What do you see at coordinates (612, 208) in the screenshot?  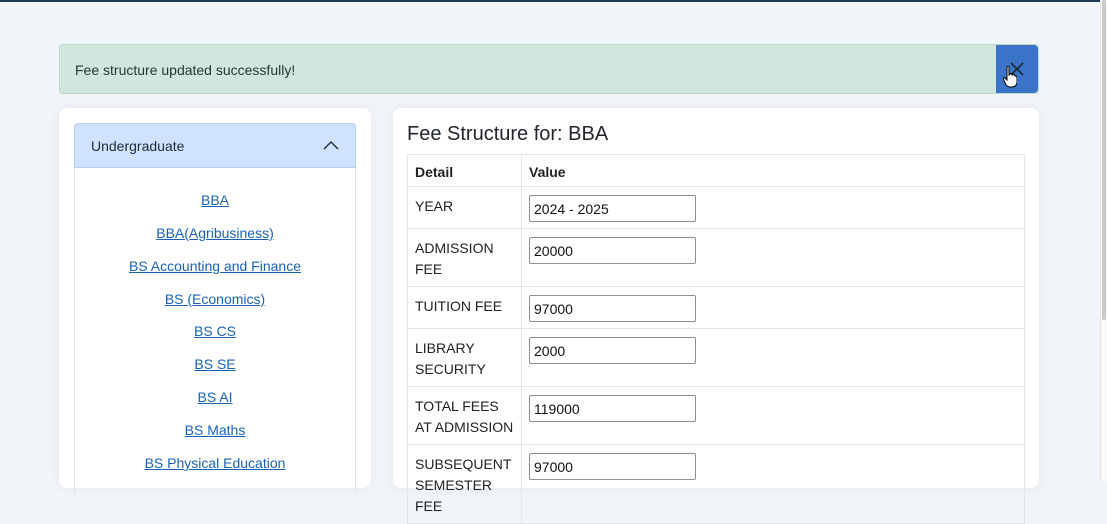 I see `year-input` at bounding box center [612, 208].